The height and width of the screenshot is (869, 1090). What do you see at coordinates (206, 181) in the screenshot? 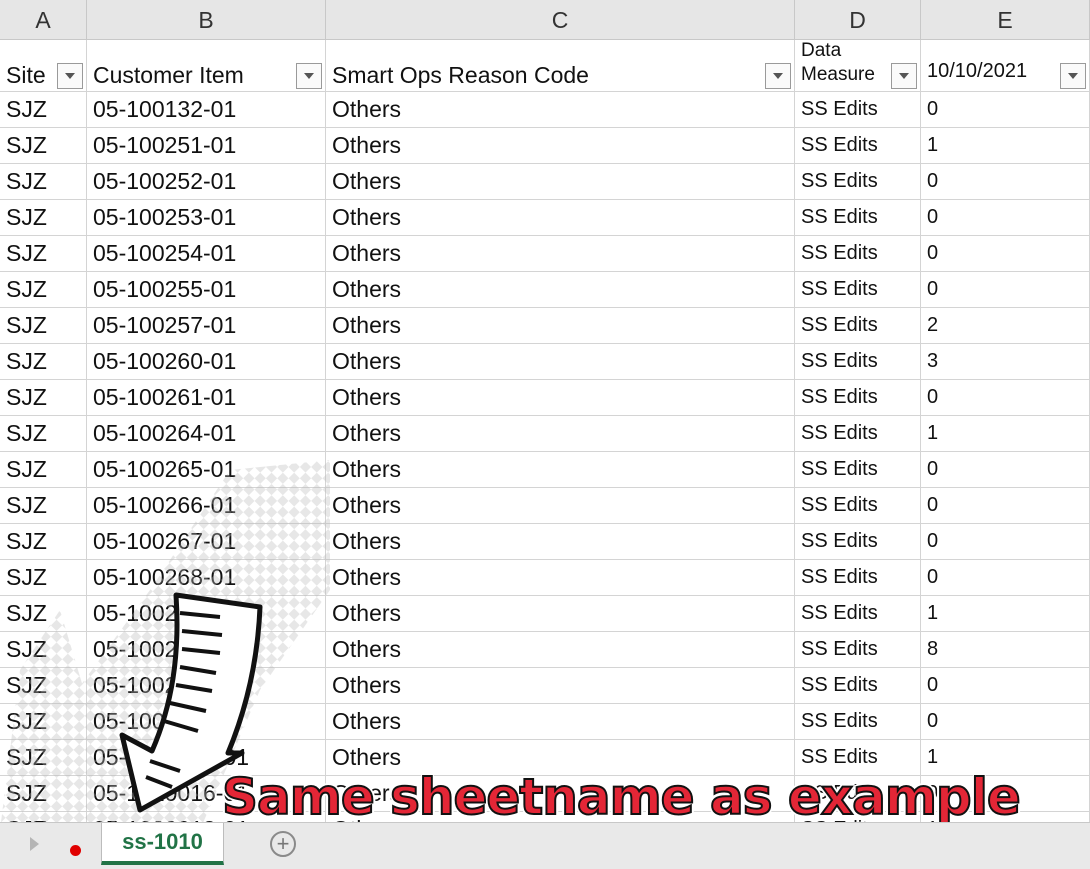
I see `cell-customer-item: 05-100252-01` at bounding box center [206, 181].